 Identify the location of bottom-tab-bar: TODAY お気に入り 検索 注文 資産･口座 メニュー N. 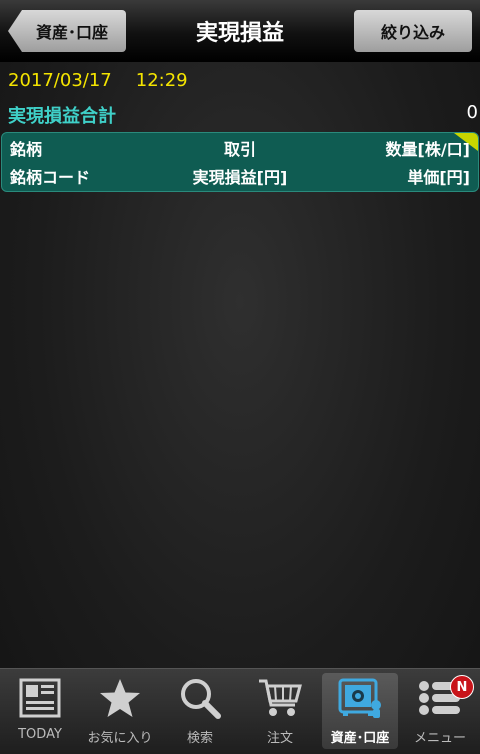
(240, 711).